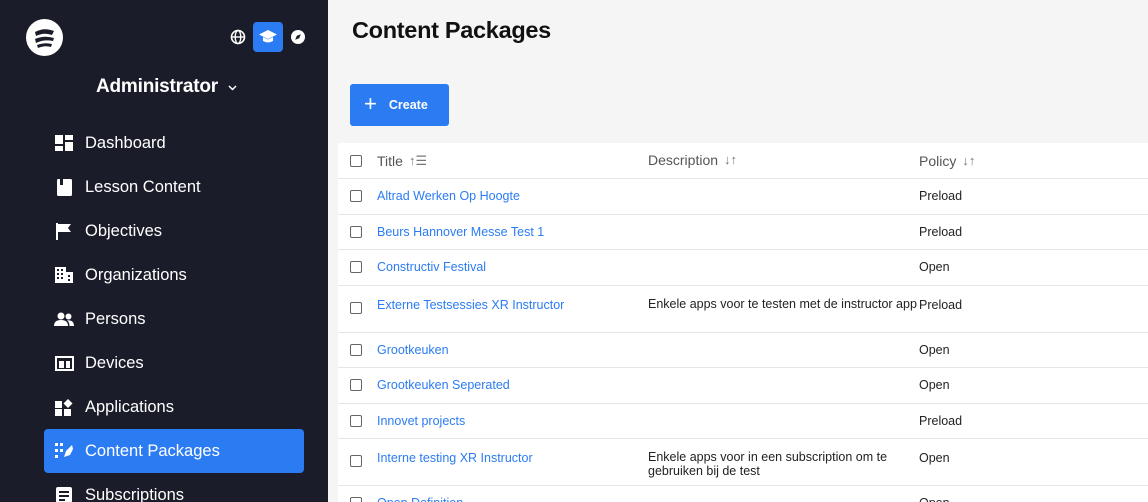  Describe the element at coordinates (64, 363) in the screenshot. I see `devices-icon` at that location.